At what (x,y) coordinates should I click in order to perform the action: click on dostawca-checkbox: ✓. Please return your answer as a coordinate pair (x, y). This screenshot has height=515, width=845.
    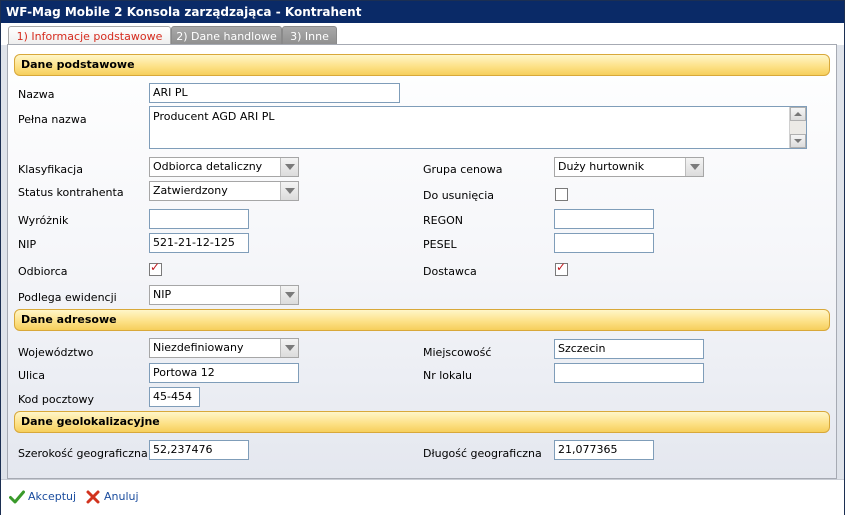
    Looking at the image, I should click on (561, 268).